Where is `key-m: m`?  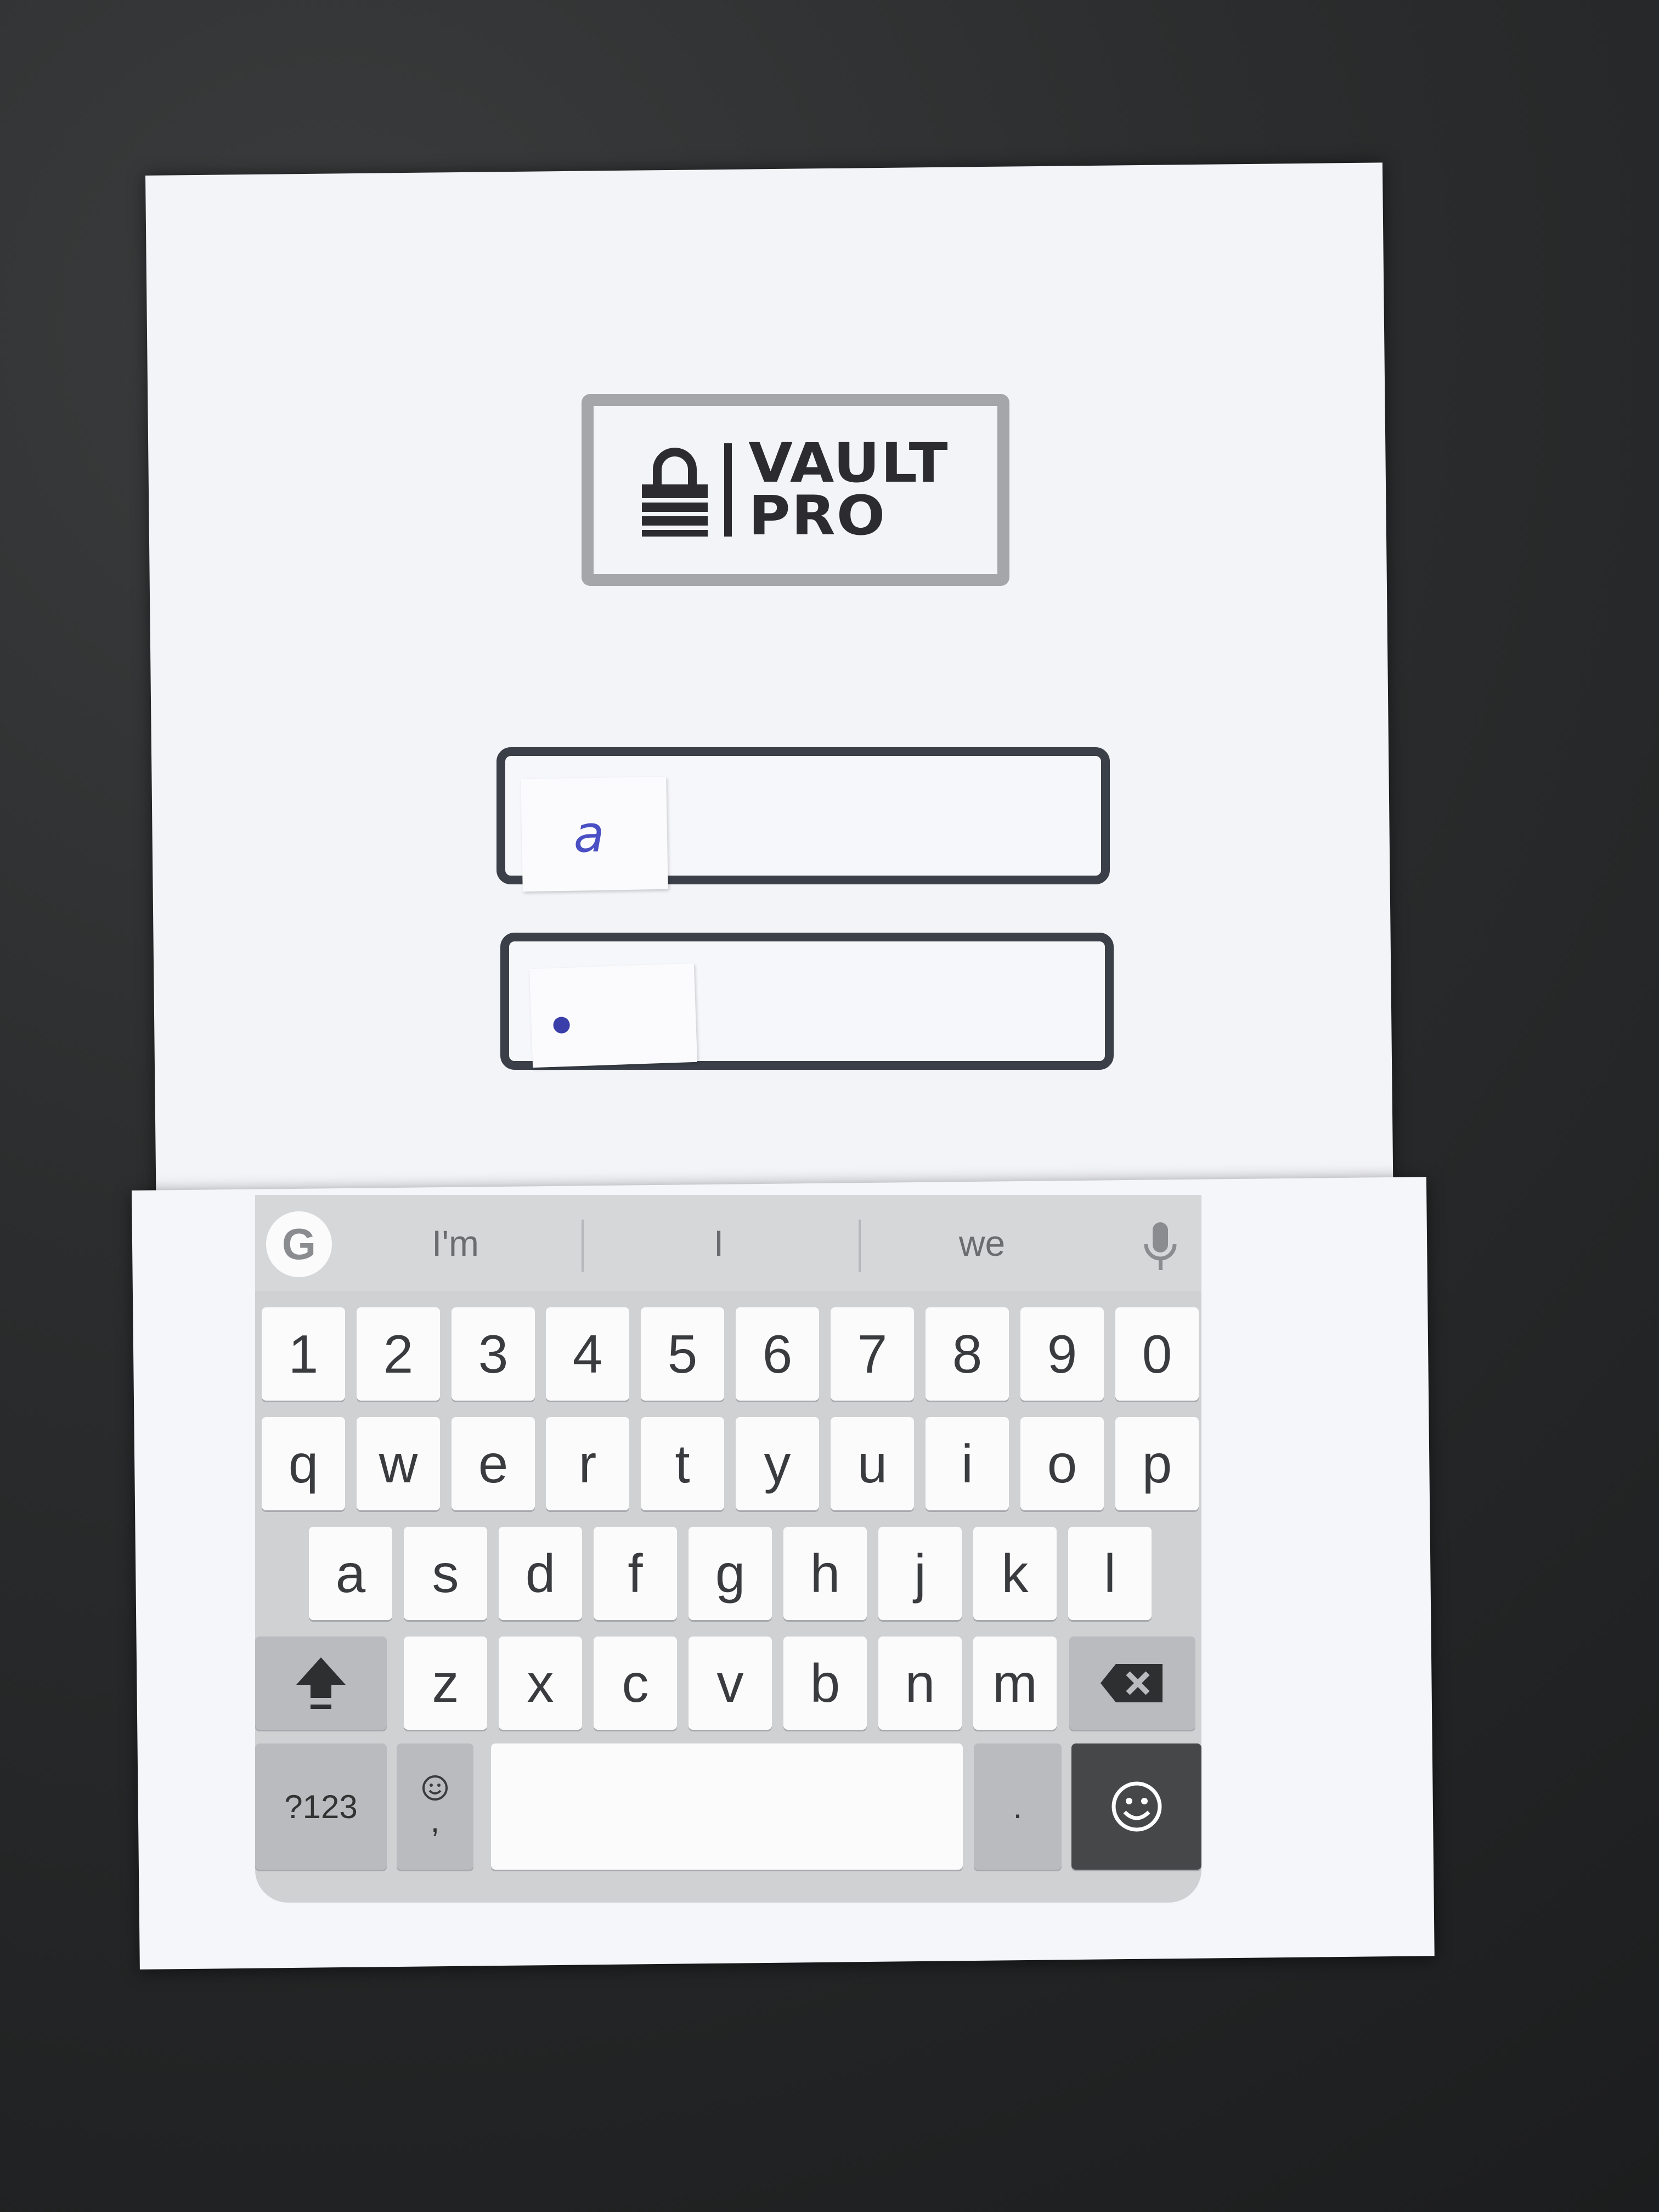
key-m: m is located at coordinates (1015, 1683).